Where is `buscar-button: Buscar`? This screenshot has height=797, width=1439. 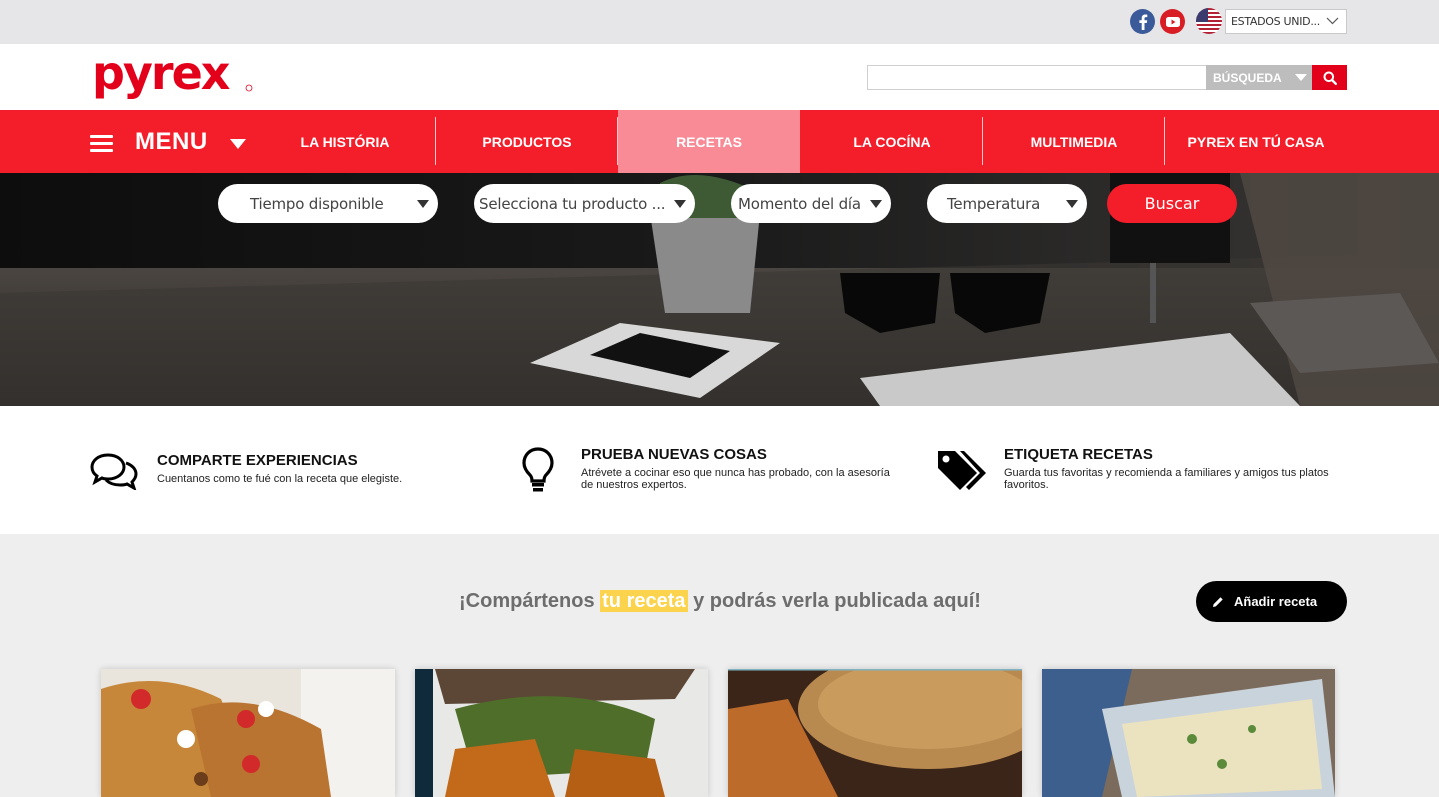
buscar-button: Buscar is located at coordinates (1172, 203).